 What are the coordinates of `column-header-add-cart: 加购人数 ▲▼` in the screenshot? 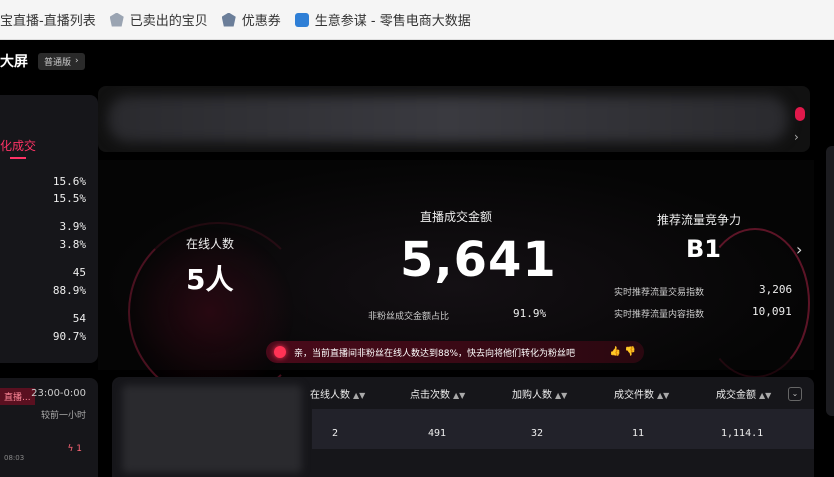 It's located at (539, 393).